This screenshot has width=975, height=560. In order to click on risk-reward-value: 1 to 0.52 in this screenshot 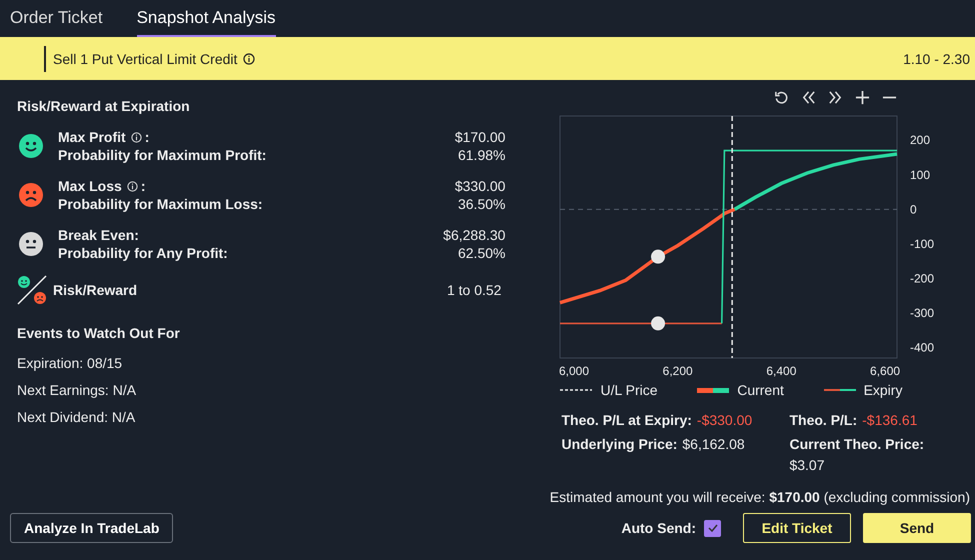, I will do `click(474, 290)`.